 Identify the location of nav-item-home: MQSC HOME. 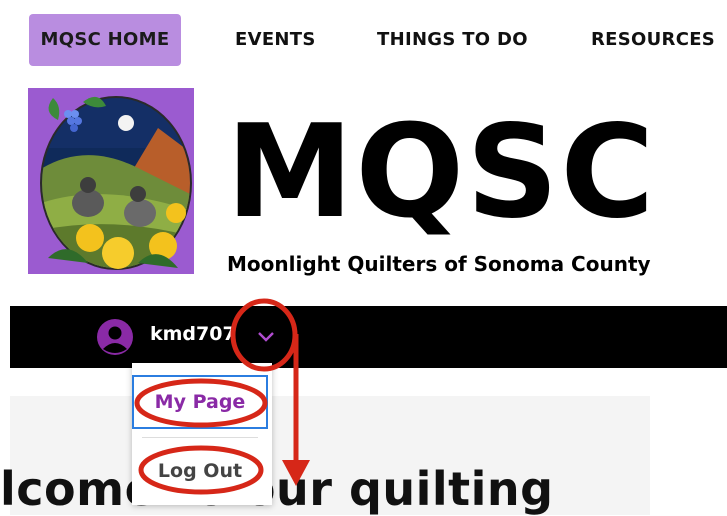
(105, 40).